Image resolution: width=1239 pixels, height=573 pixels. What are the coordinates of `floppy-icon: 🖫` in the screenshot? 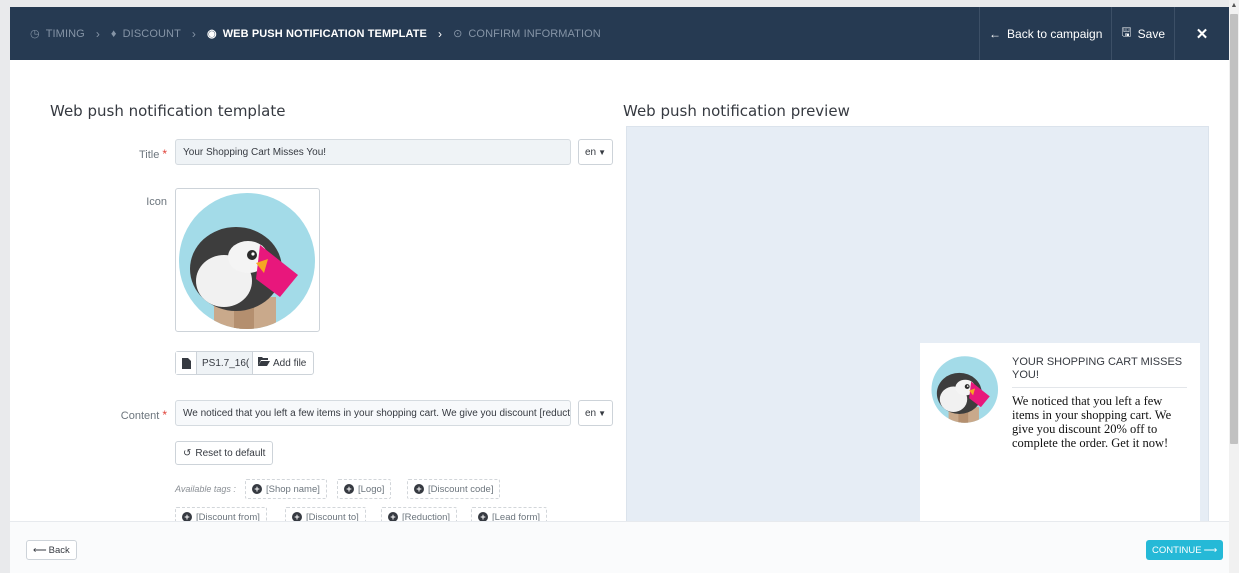 It's located at (1126, 32).